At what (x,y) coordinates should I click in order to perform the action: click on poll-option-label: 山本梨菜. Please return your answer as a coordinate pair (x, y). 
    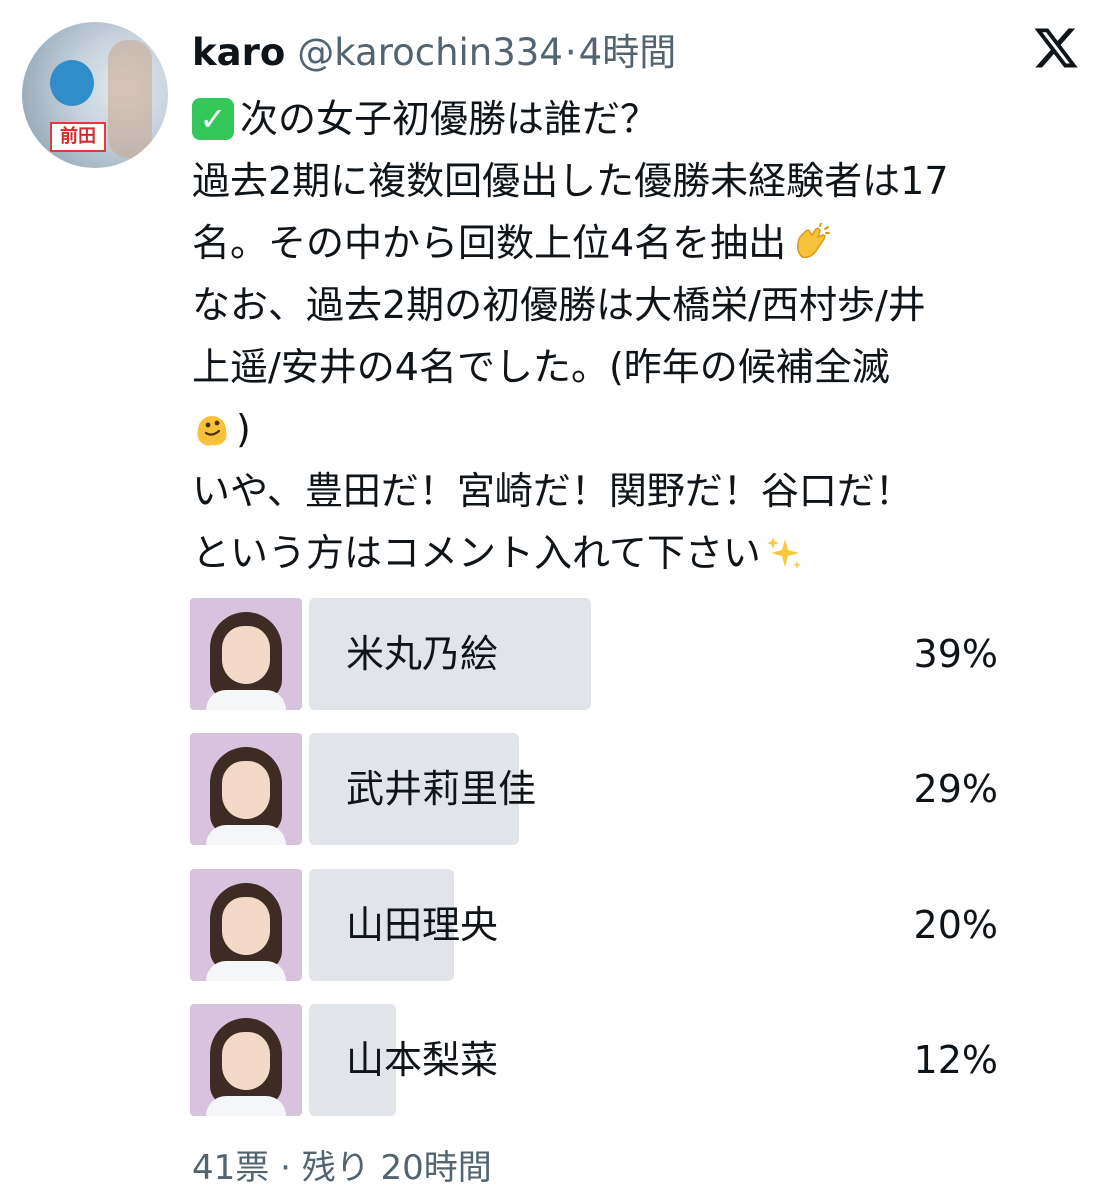
    Looking at the image, I should click on (422, 1060).